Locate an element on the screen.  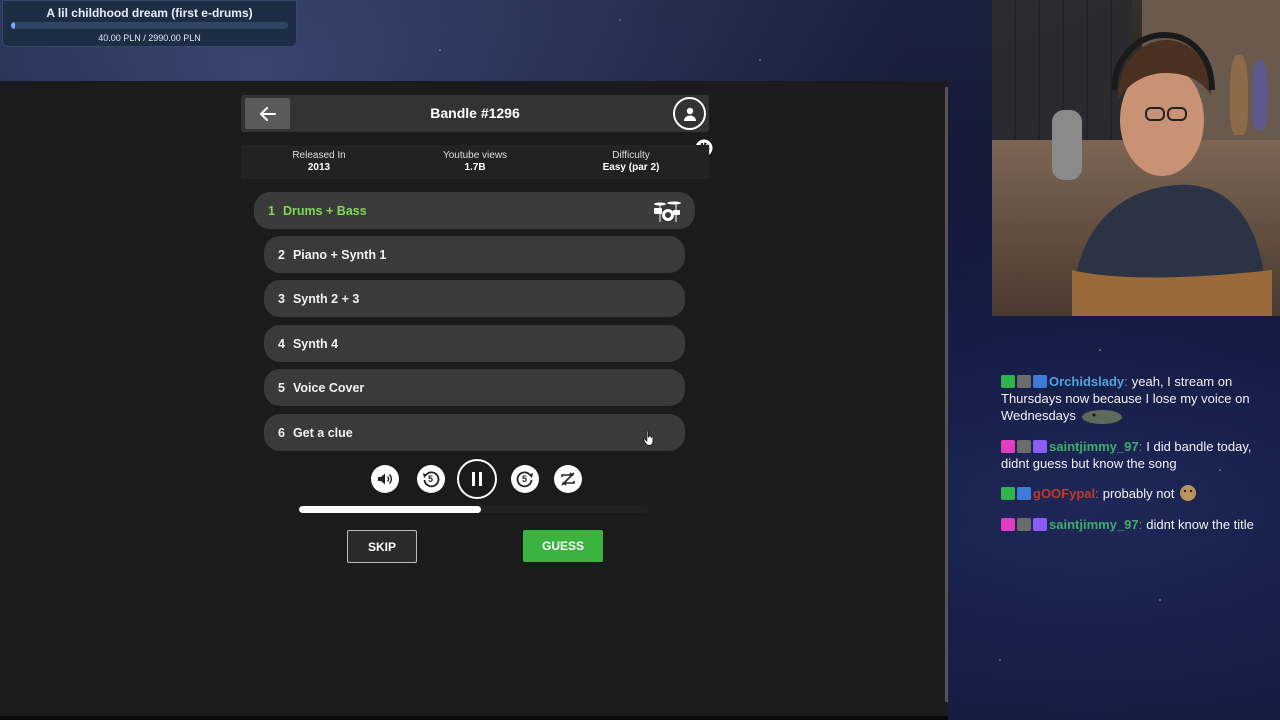
info-released: Released In 2013 is located at coordinates (319, 162).